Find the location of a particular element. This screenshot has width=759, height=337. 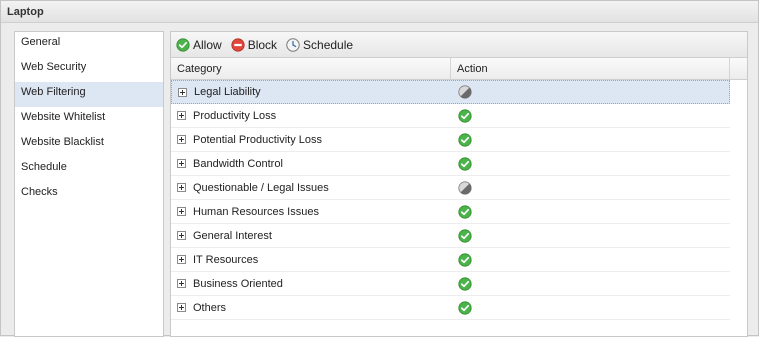

table-row: Potential Productivity Loss is located at coordinates (450, 140).